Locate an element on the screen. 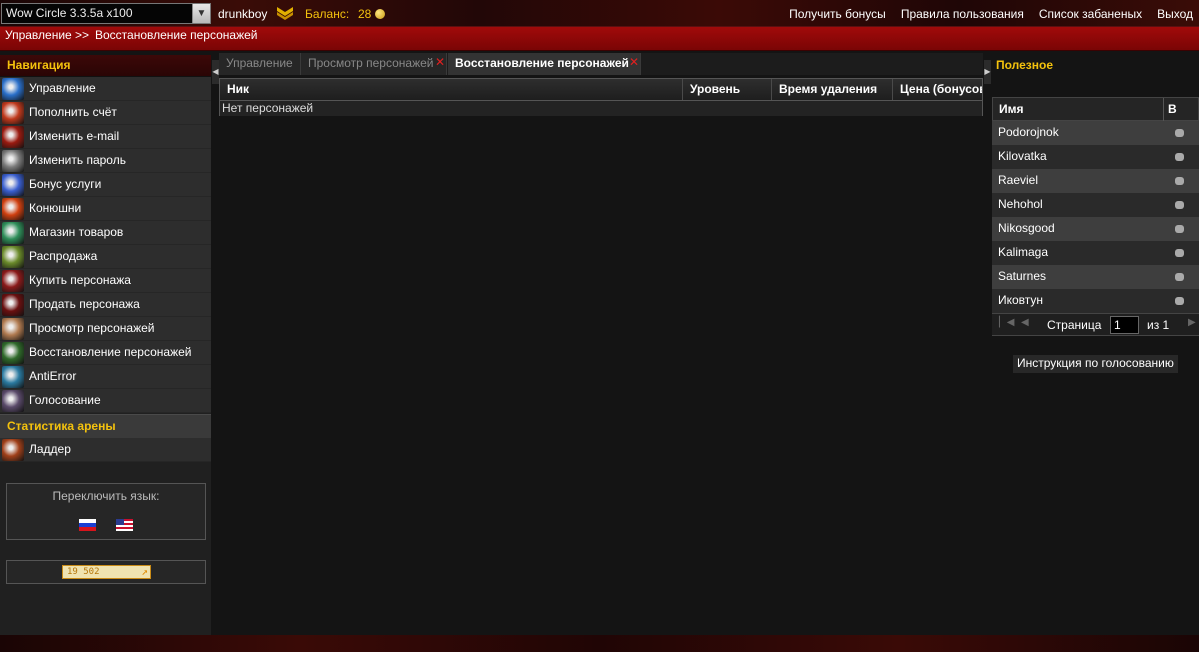 This screenshot has width=1199, height=652. sidebar-item: Голосование is located at coordinates (105, 401).